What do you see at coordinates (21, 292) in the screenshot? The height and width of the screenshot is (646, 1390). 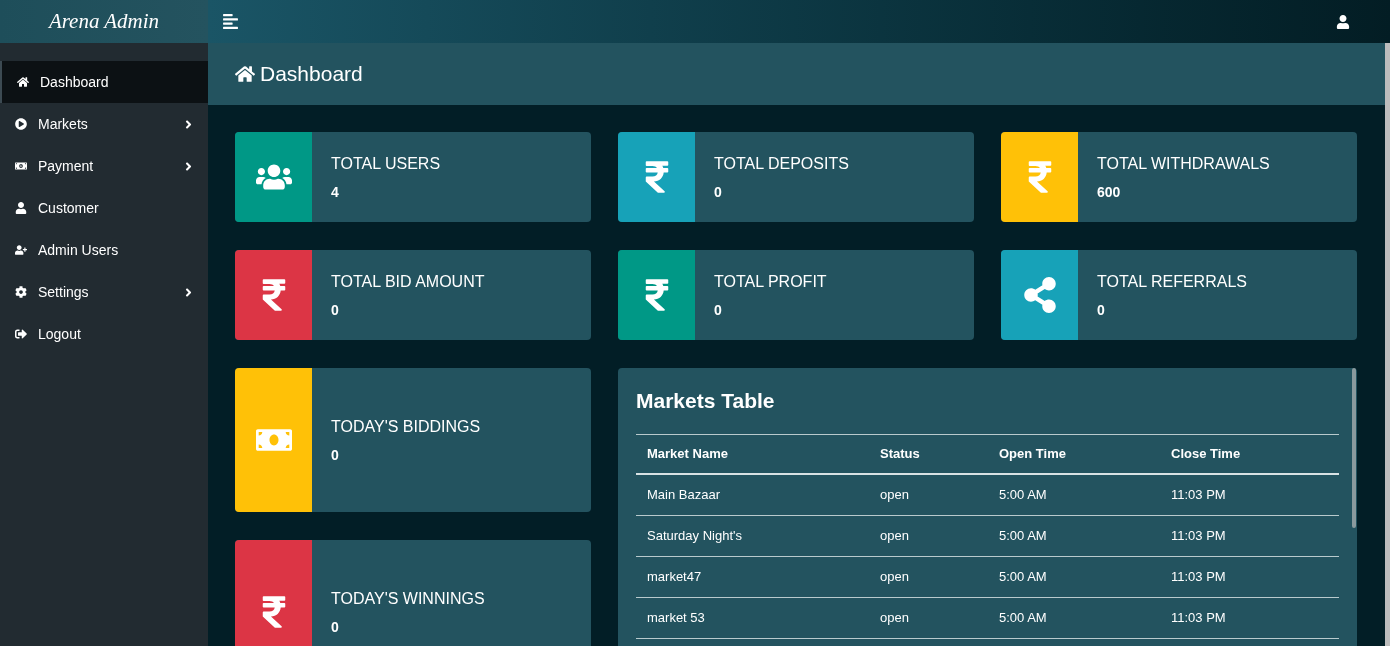 I see `settings-icon` at bounding box center [21, 292].